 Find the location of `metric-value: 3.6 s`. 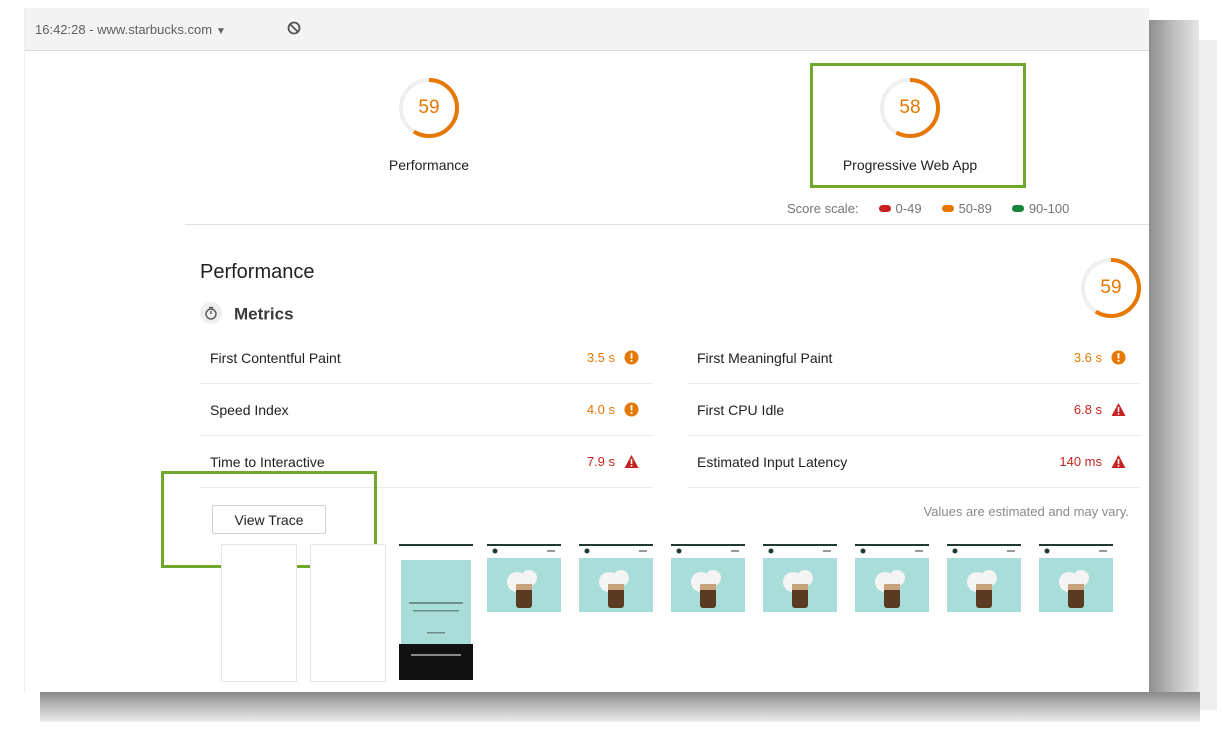

metric-value: 3.6 s is located at coordinates (1087, 357).